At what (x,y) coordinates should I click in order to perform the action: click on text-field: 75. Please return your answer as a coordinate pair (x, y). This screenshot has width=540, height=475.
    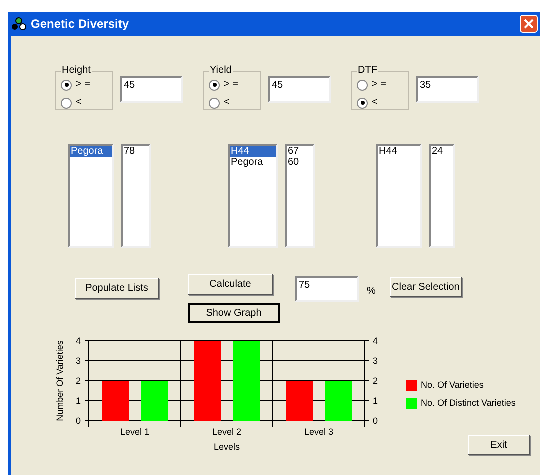
    Looking at the image, I should click on (327, 289).